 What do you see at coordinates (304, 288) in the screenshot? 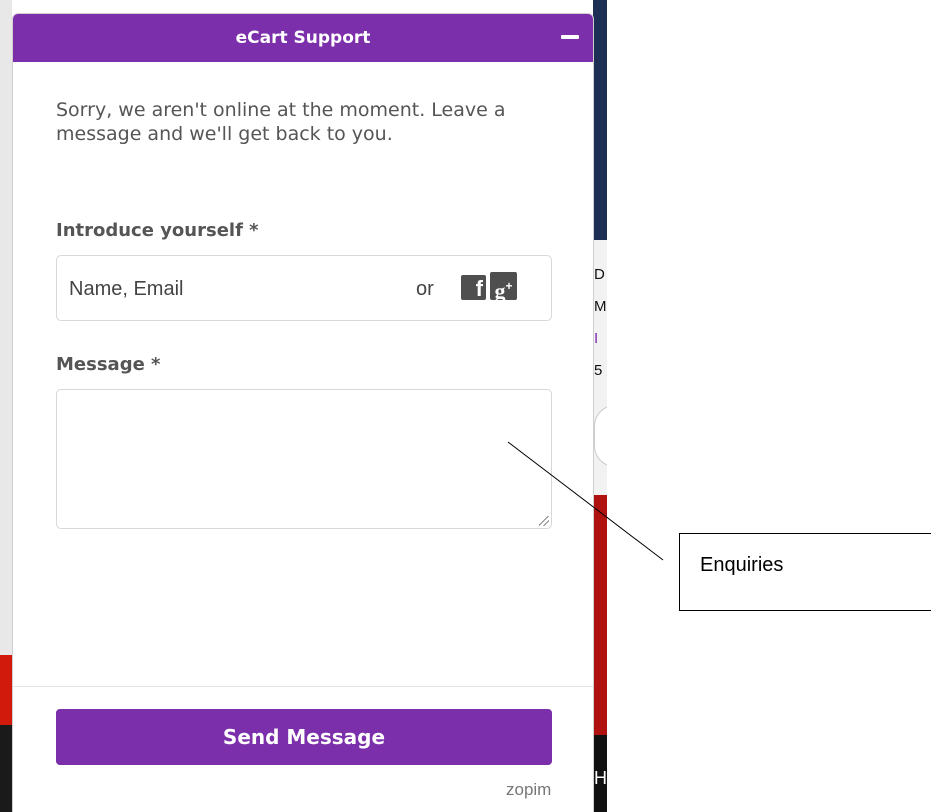
I see `name-email-field: Name, Email or f g+` at bounding box center [304, 288].